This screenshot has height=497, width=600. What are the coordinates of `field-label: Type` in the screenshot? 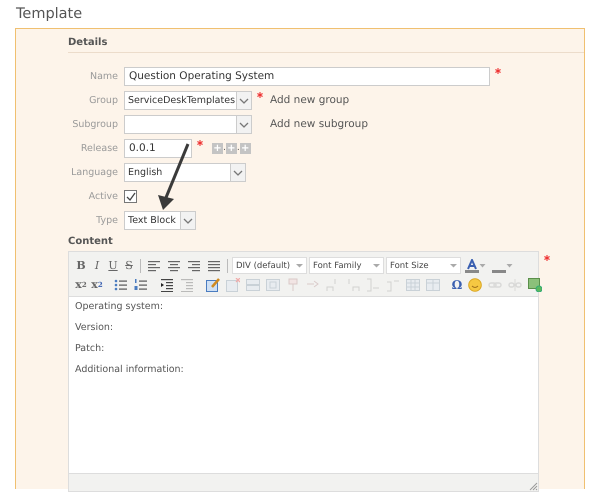 It's located at (106, 220).